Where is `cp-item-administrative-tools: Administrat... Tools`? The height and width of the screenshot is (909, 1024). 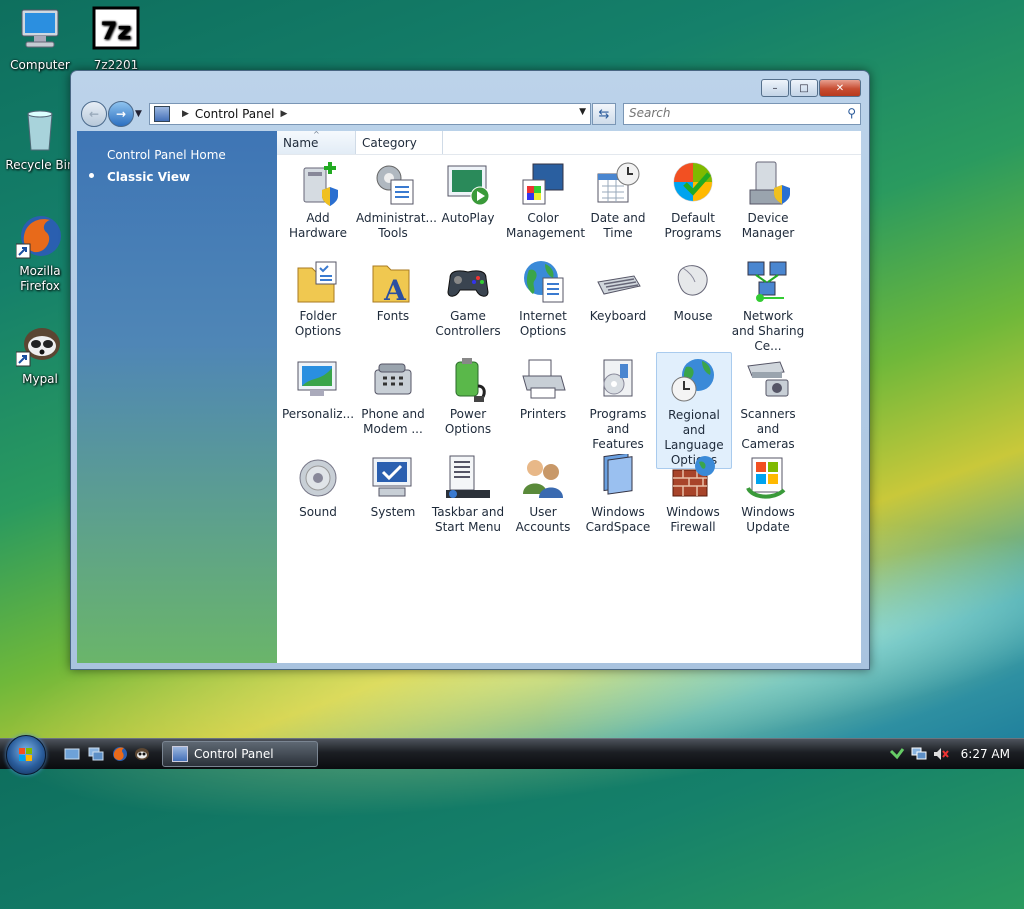 cp-item-administrative-tools: Administrat... Tools is located at coordinates (396, 198).